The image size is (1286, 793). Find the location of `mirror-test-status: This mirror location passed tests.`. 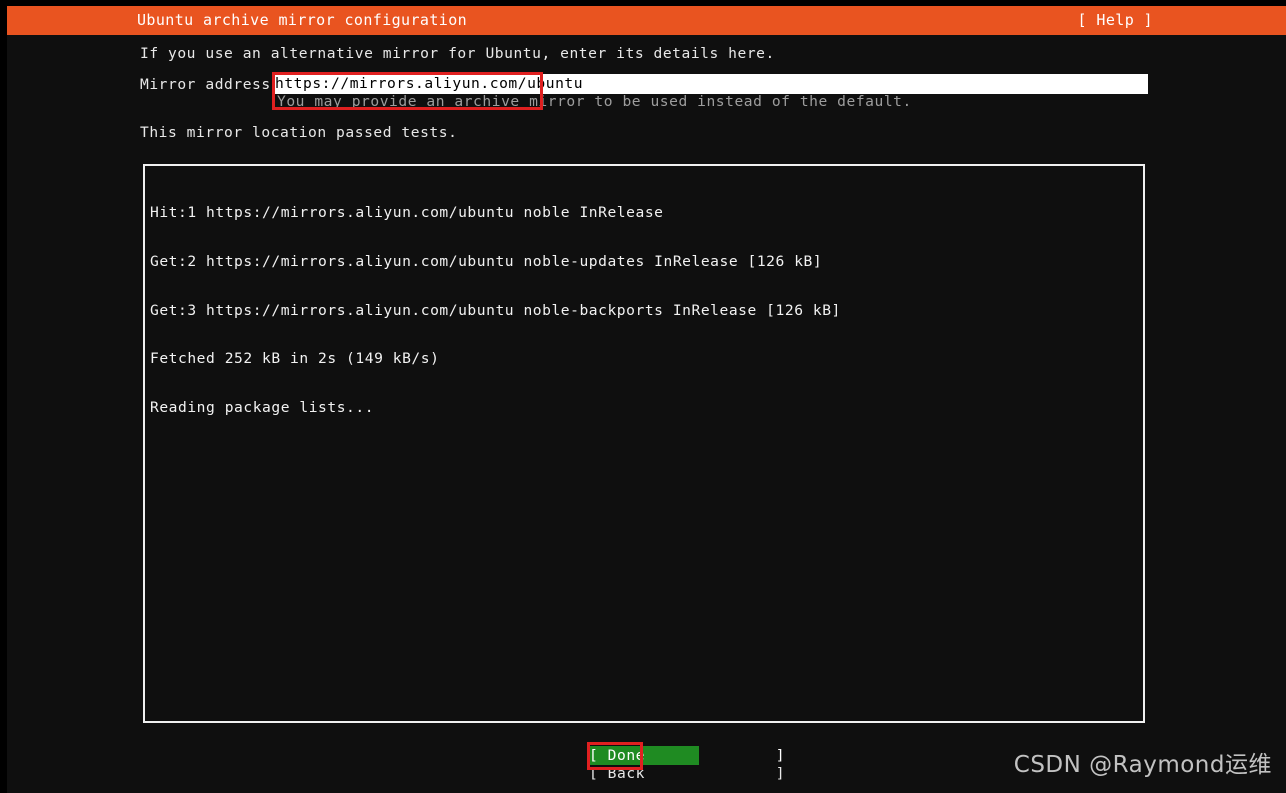

mirror-test-status: This mirror location passed tests. is located at coordinates (299, 132).